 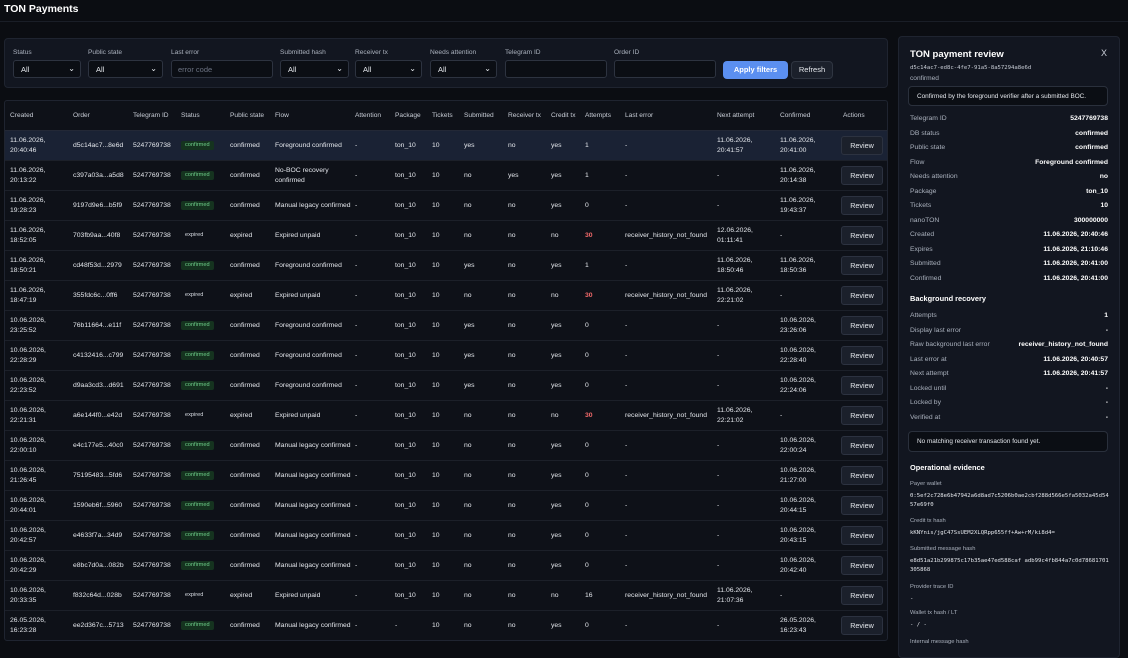 What do you see at coordinates (314, 415) in the screenshot?
I see `cell-flow: Expired unpaid` at bounding box center [314, 415].